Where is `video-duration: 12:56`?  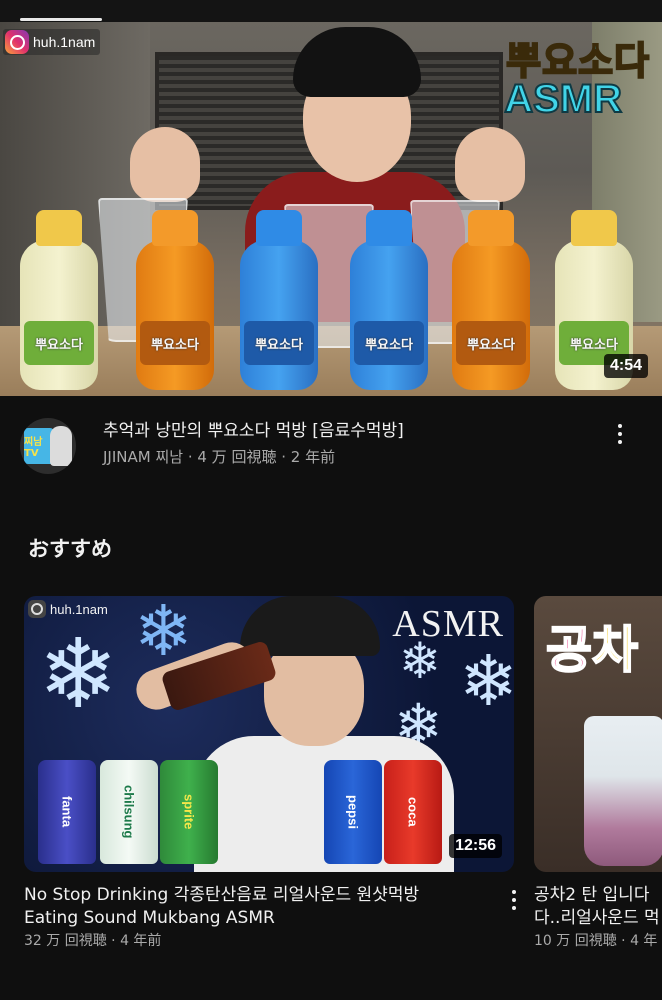 video-duration: 12:56 is located at coordinates (475, 846).